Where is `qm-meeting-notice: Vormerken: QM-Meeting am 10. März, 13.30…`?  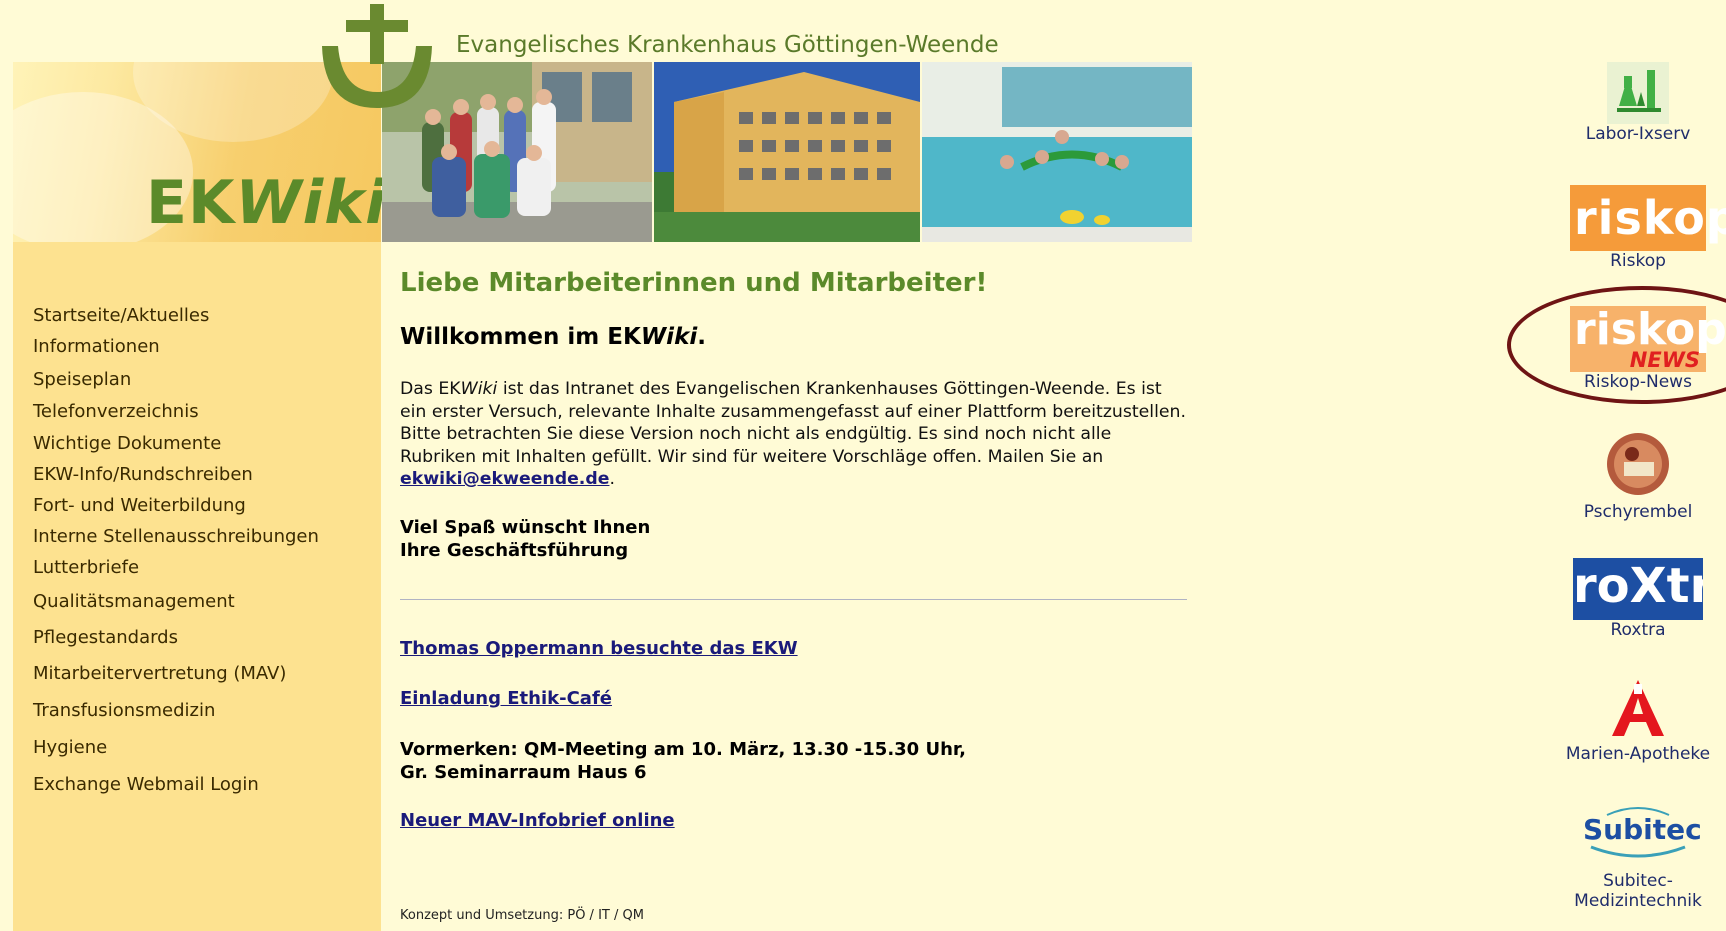
qm-meeting-notice: Vormerken: QM-Meeting am 10. März, 13.30… is located at coordinates (683, 761).